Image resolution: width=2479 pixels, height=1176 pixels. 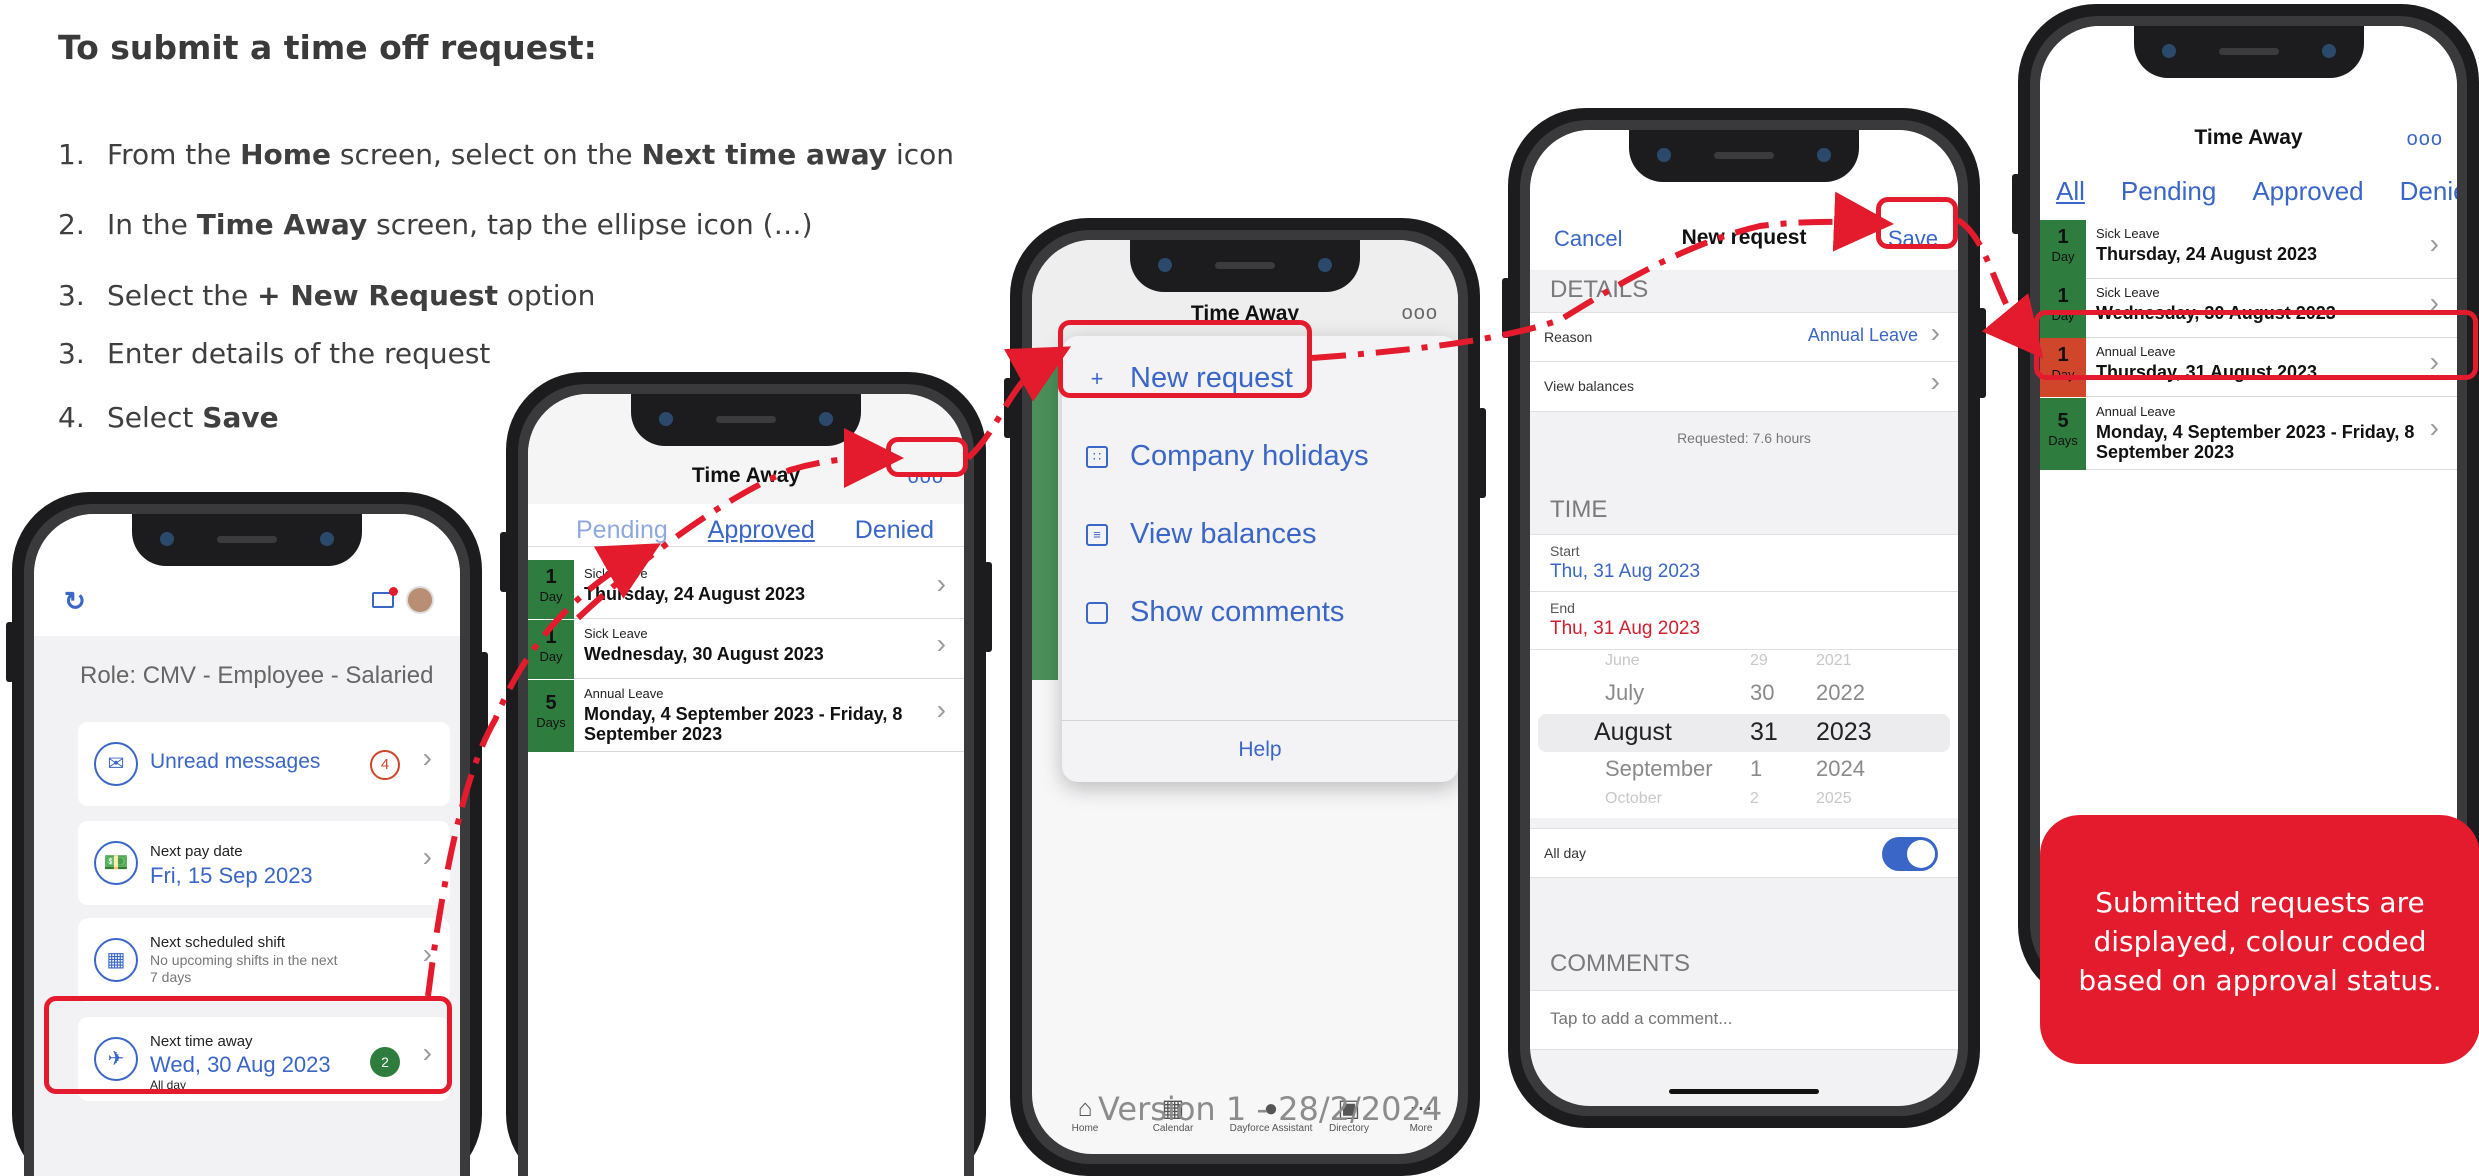 What do you see at coordinates (2000, 288) in the screenshot?
I see `arrow-save-to-submitted` at bounding box center [2000, 288].